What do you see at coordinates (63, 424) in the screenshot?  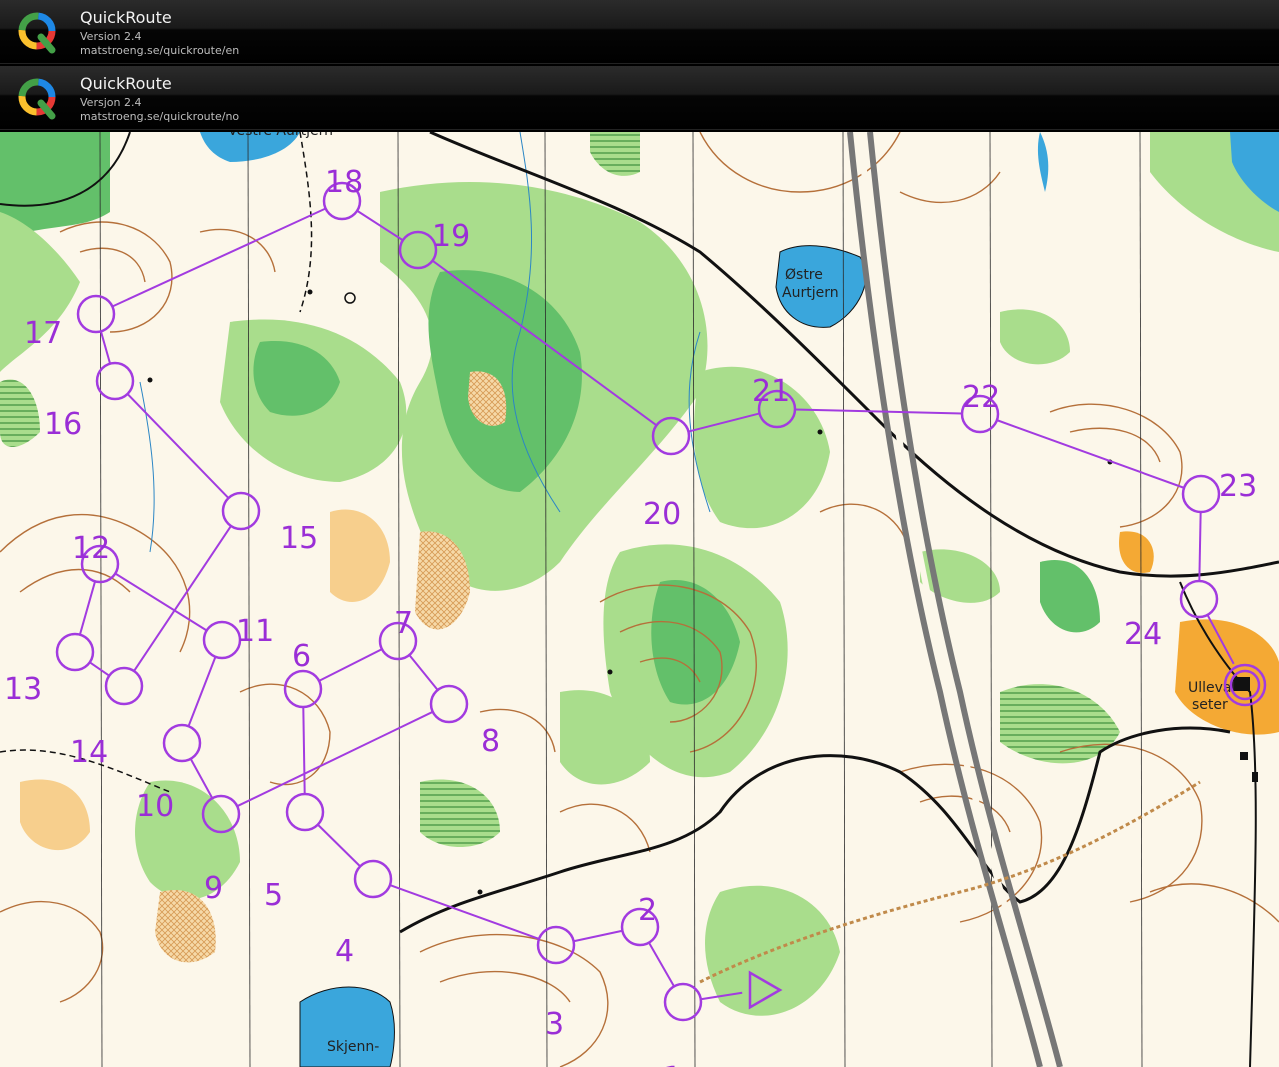 I see `control-number: 16` at bounding box center [63, 424].